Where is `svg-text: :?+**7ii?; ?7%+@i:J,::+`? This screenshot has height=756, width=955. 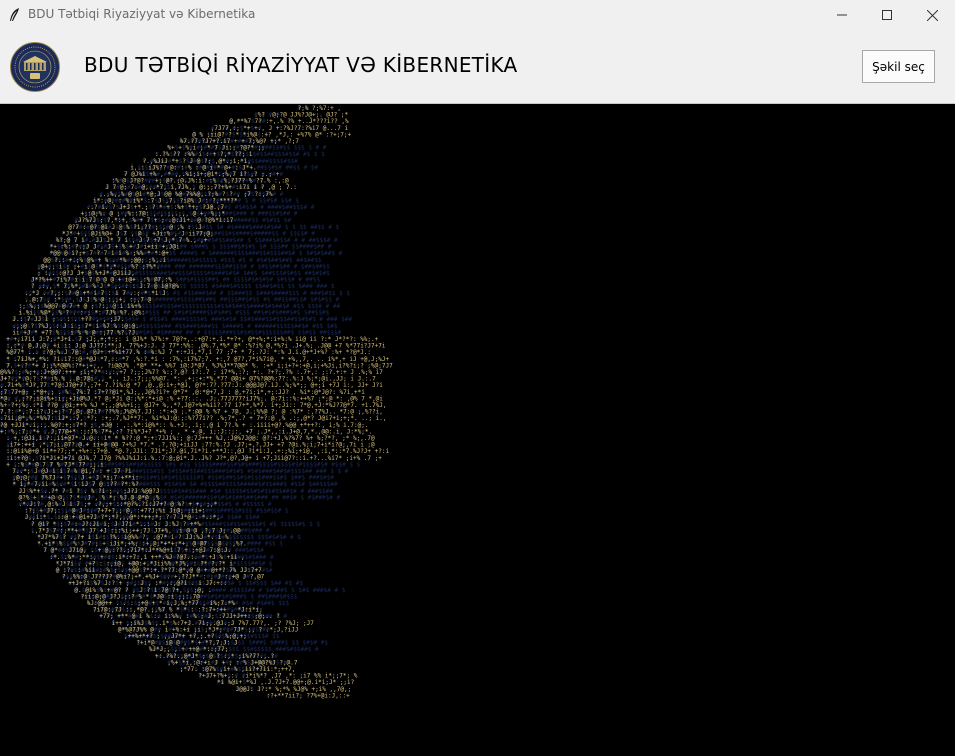
svg-text: :?+**7ii?; ?7%+@i:J,::+ is located at coordinates (308, 695).